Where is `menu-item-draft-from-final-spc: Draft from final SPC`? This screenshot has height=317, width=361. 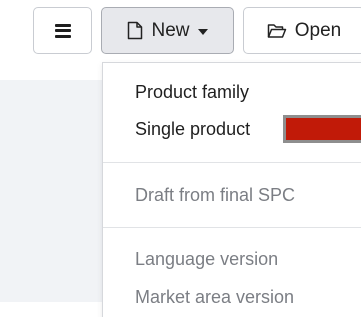
menu-item-draft-from-final-spc: Draft from final SPC is located at coordinates (215, 195).